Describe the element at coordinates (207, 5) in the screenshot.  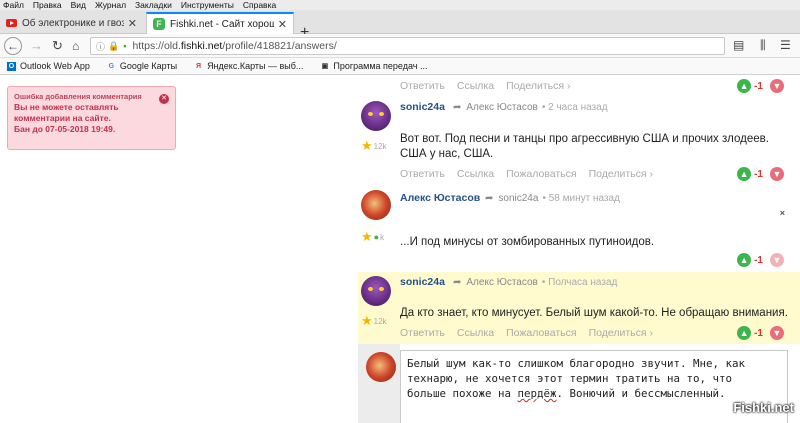
I see `menu-tools: Инструменты` at that location.